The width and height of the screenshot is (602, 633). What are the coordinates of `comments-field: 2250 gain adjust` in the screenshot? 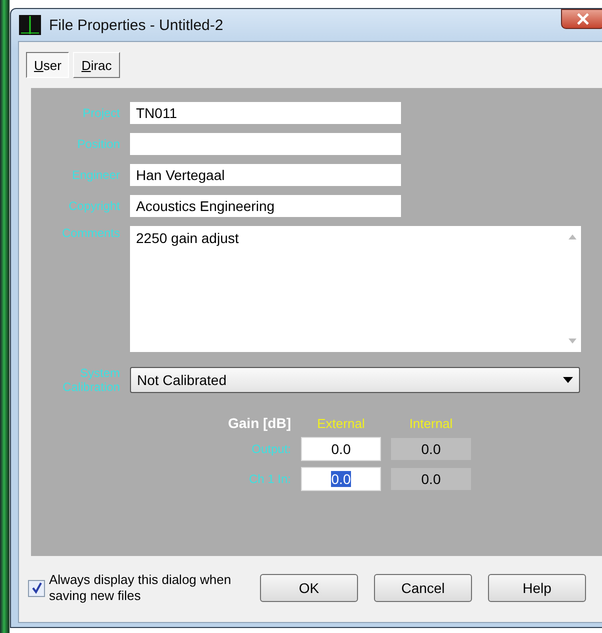 It's located at (355, 289).